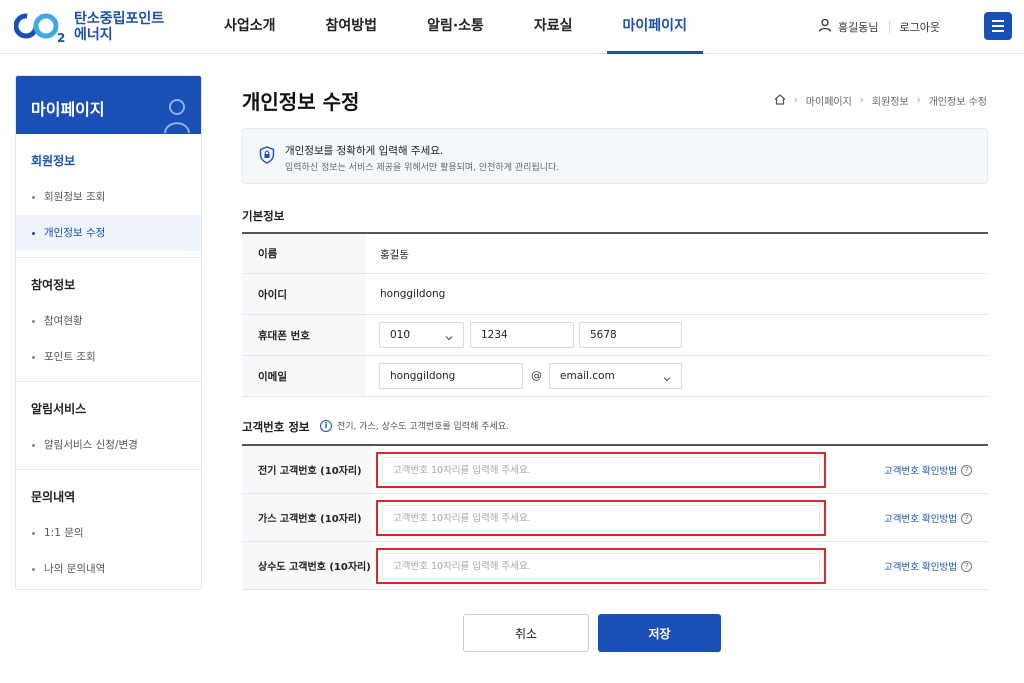  Describe the element at coordinates (553, 27) in the screenshot. I see `nav-item-resources: 자료실` at that location.